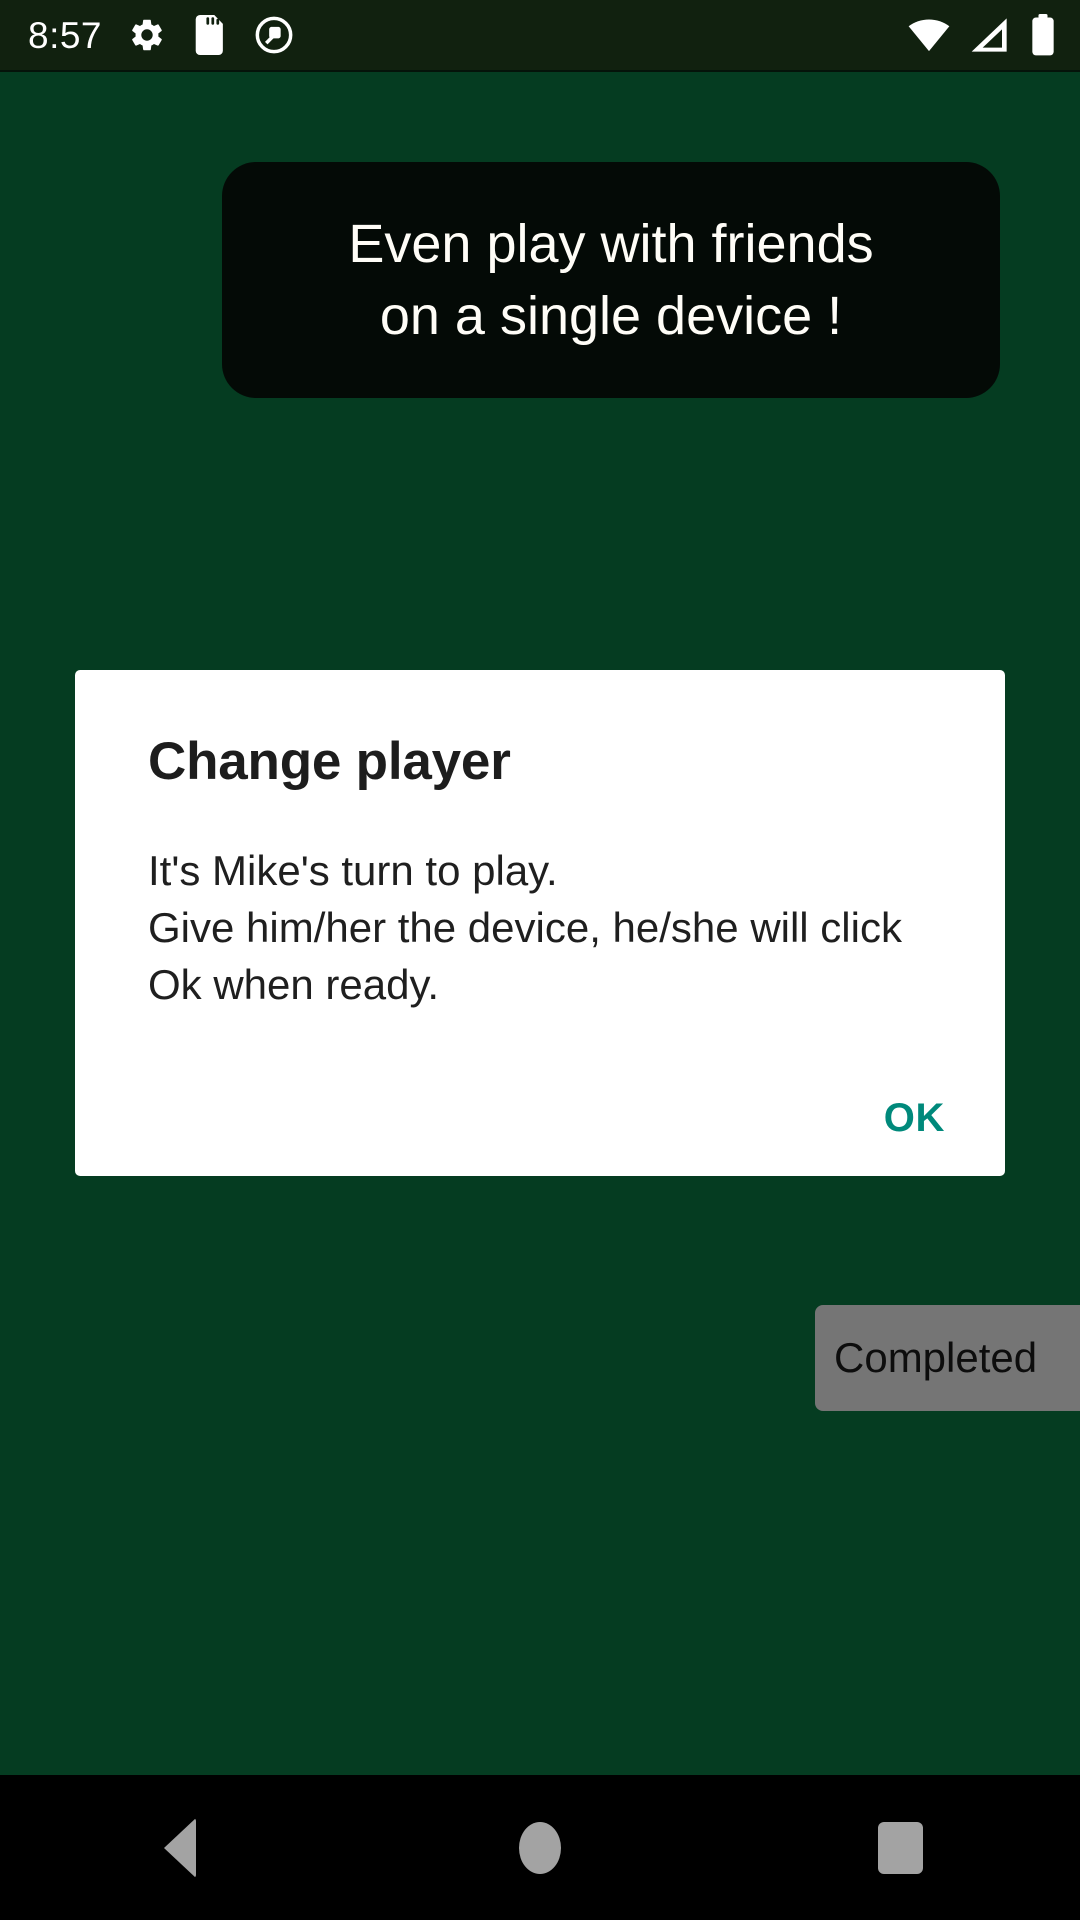 This screenshot has height=1920, width=1080. I want to click on status-bar-left-group: 8:57, so click(161, 35).